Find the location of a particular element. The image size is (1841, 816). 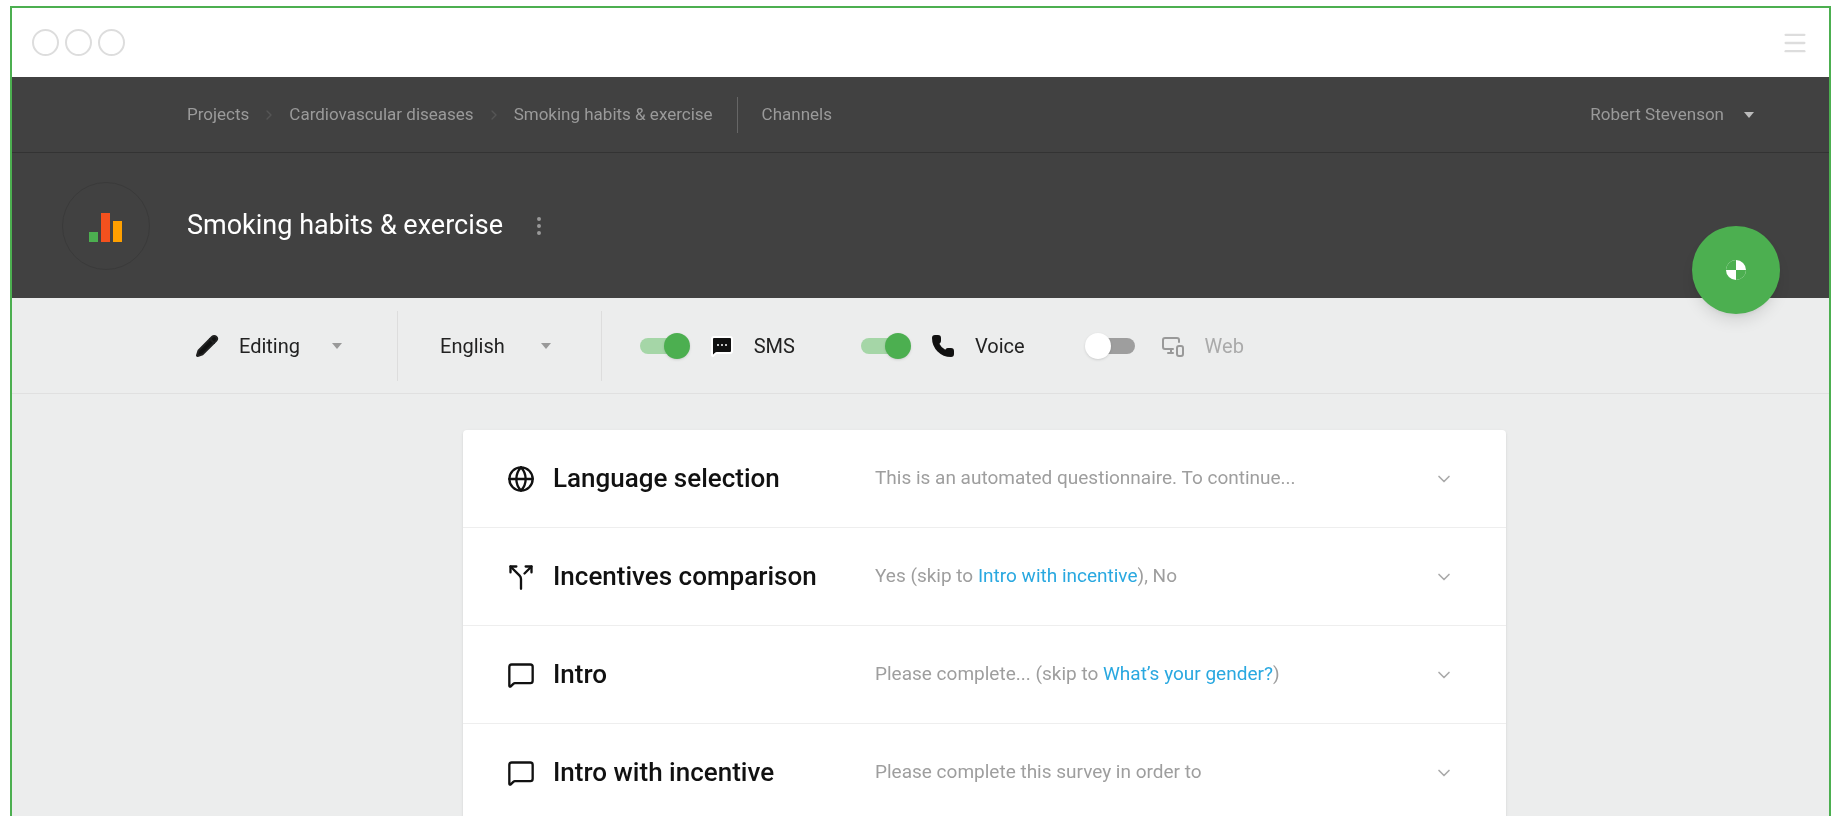

language-dropdown: English is located at coordinates (495, 345).